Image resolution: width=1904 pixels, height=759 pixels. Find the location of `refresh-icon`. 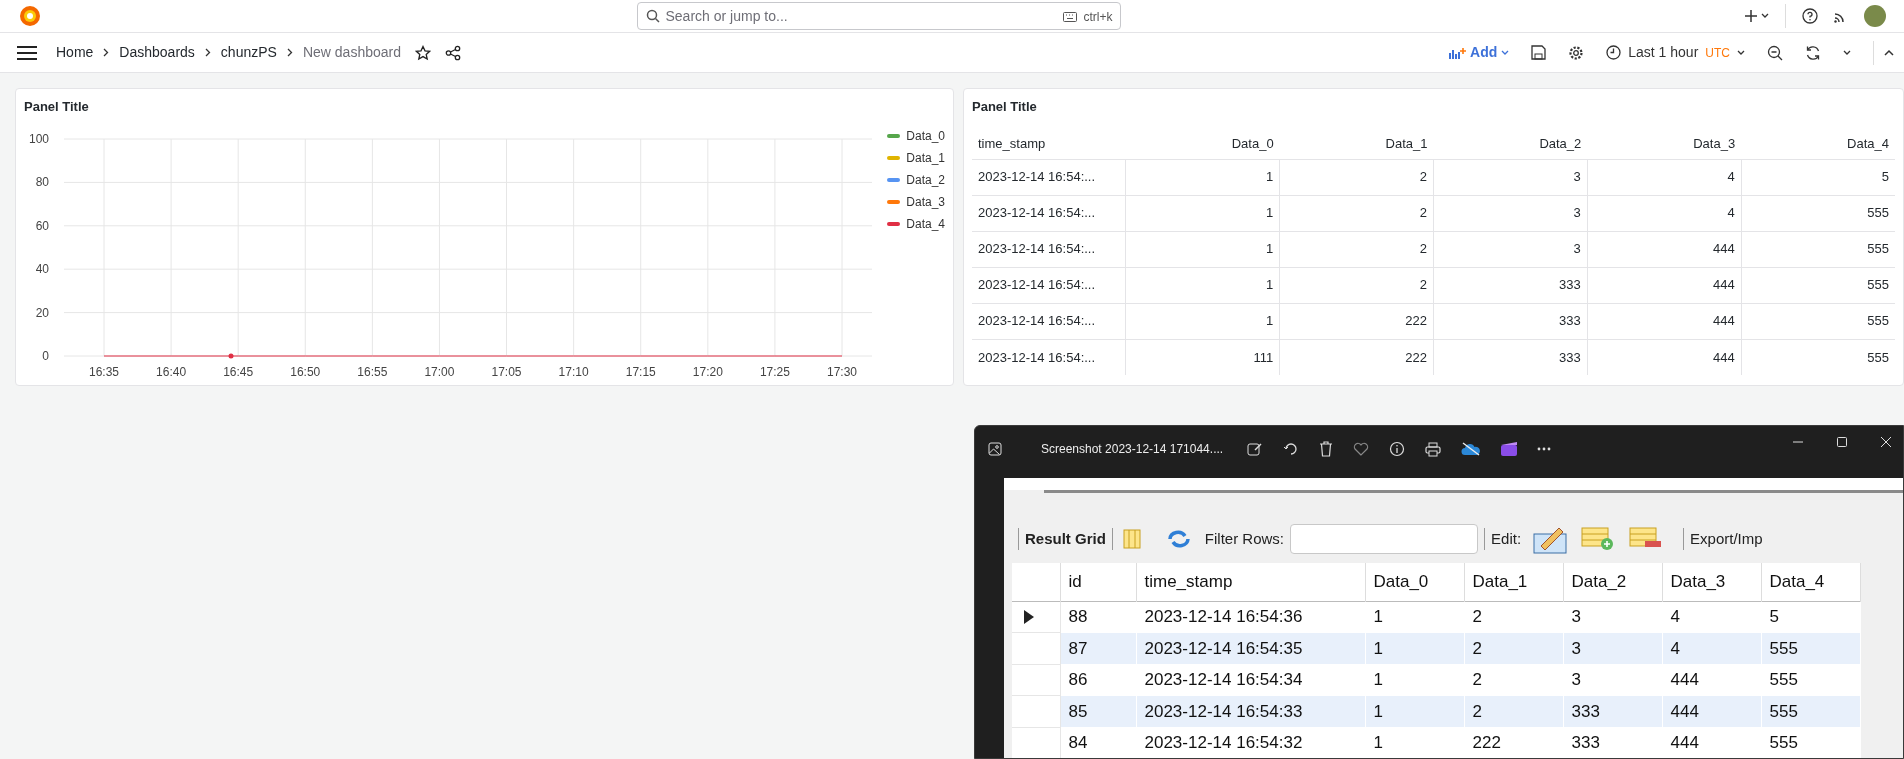

refresh-icon is located at coordinates (1813, 52).